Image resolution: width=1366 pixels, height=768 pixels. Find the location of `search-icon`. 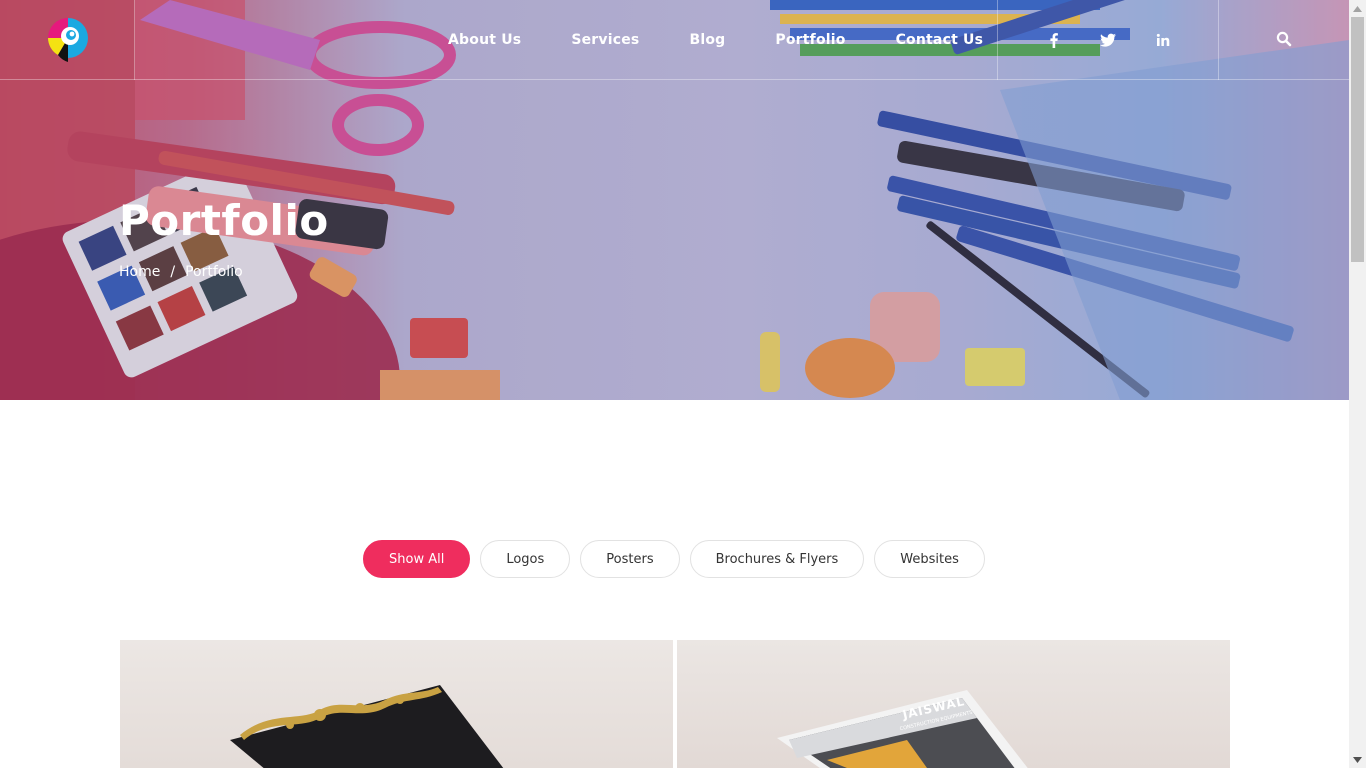

search-icon is located at coordinates (1284, 39).